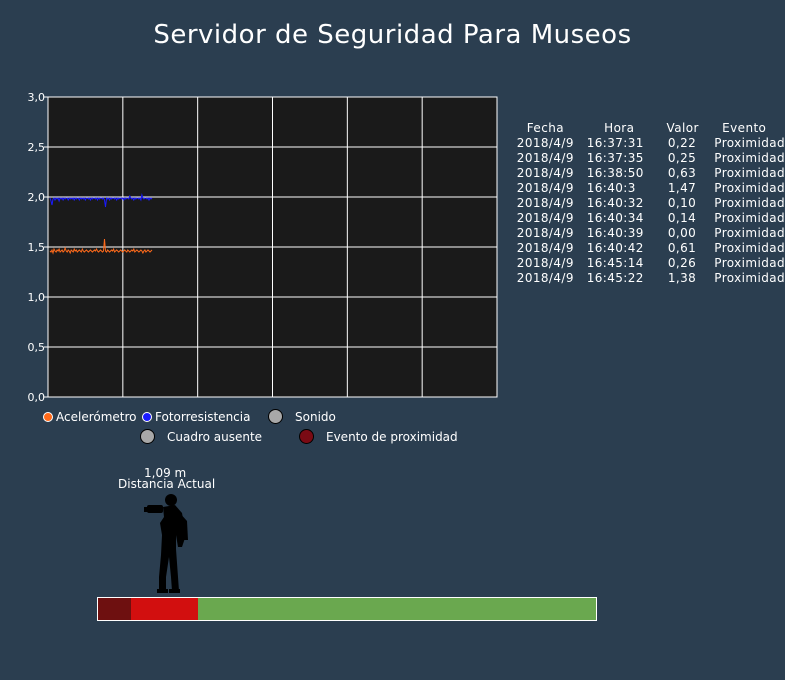 The image size is (785, 680). Describe the element at coordinates (649, 188) in the screenshot. I see `table-row: 2018/4/9 16:40:3 1,47 Proximidad` at that location.